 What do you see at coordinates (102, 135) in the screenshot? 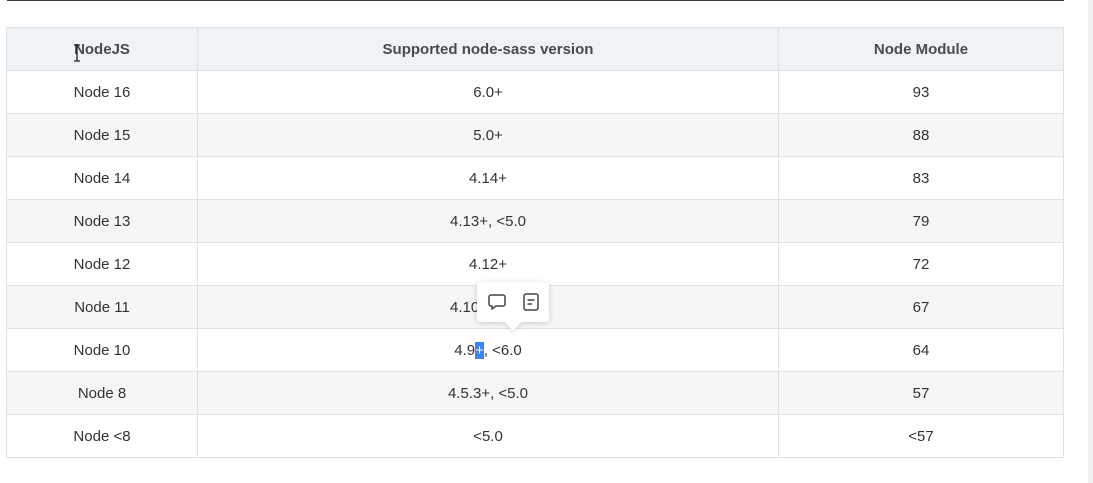
I see `nodejs-cell: Node 15` at bounding box center [102, 135].